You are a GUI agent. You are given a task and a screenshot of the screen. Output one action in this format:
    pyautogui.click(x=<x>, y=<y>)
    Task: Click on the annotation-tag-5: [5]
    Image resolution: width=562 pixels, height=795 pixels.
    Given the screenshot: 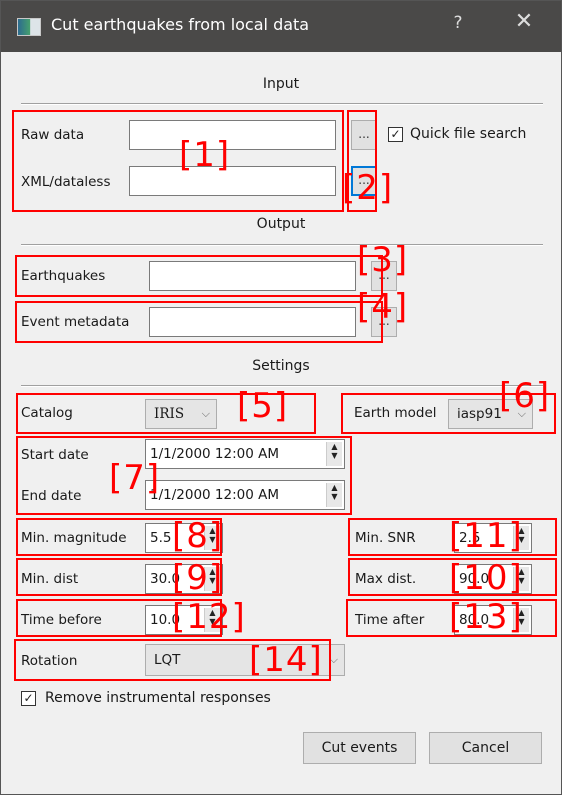 What is the action you would take?
    pyautogui.click(x=263, y=406)
    